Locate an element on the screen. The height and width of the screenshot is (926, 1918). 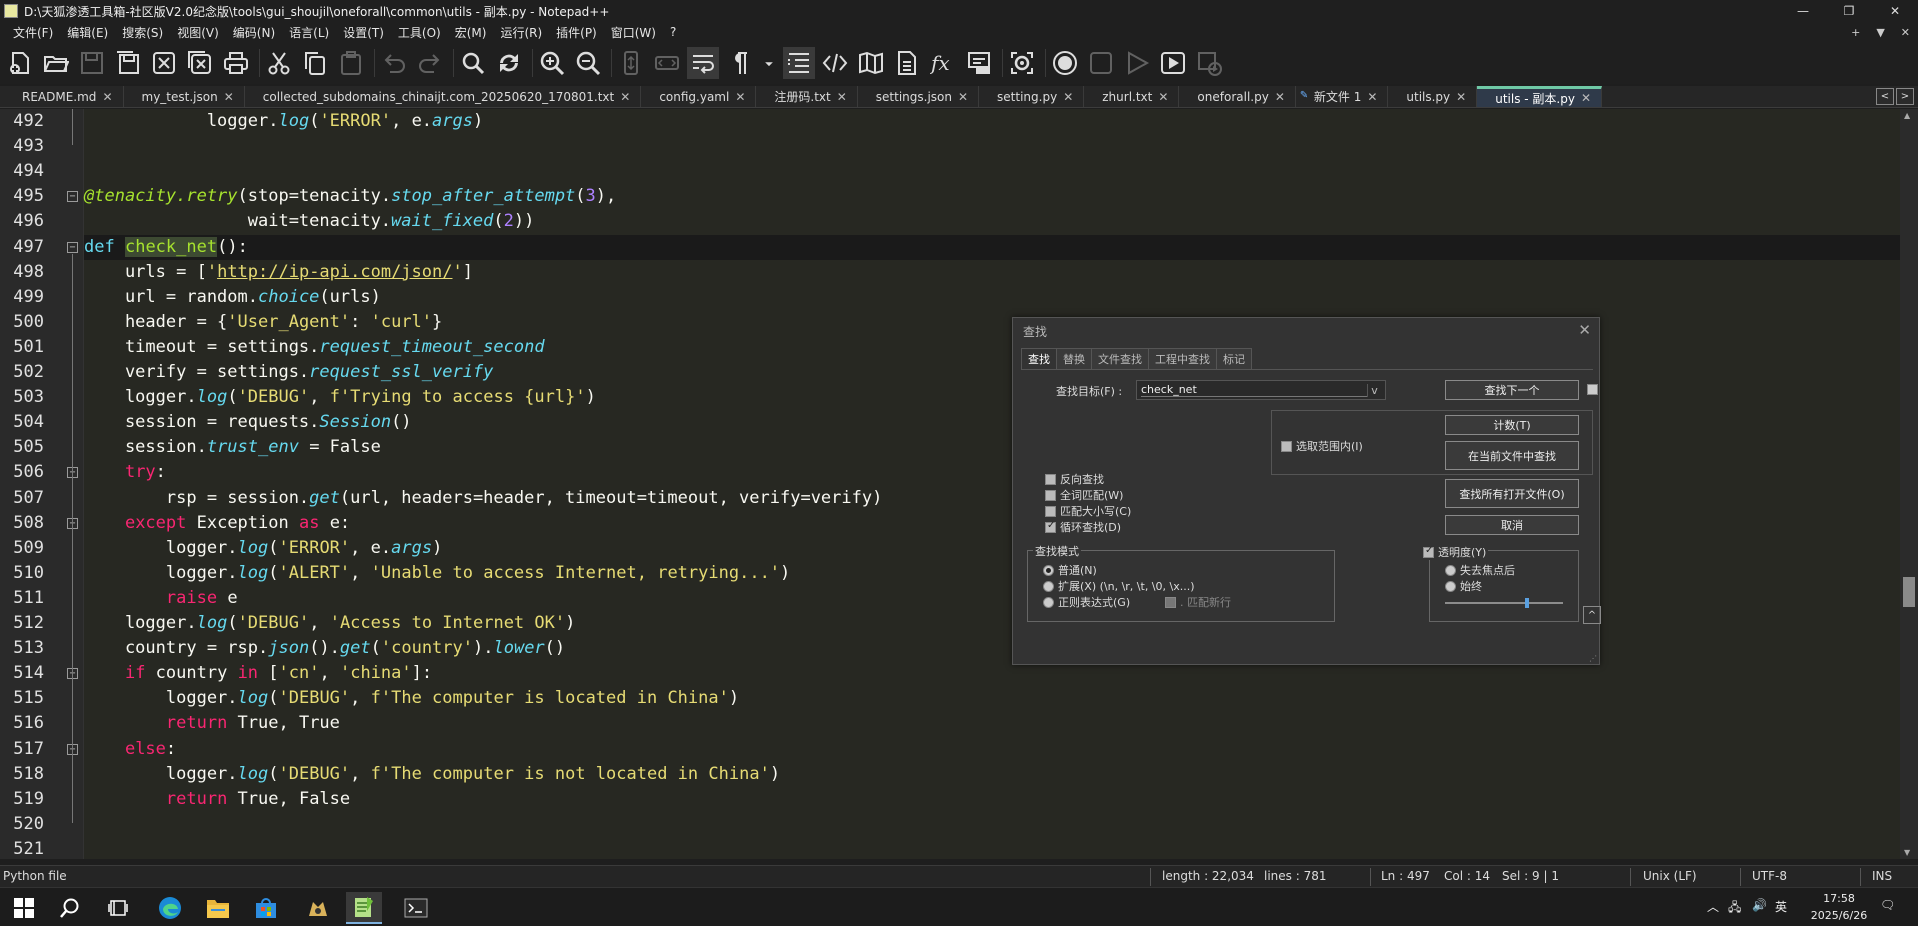
menu-language: 语言(L) is located at coordinates (309, 32).